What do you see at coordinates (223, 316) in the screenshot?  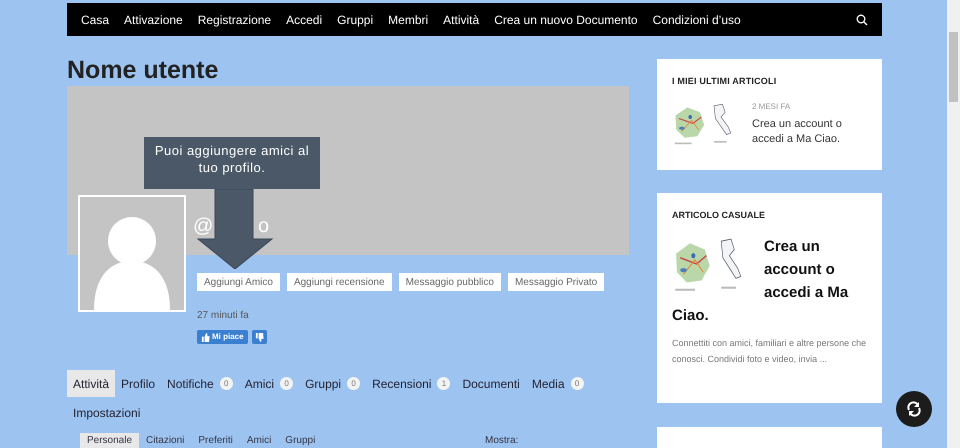 I see `timestamp: 27 minuti fa` at bounding box center [223, 316].